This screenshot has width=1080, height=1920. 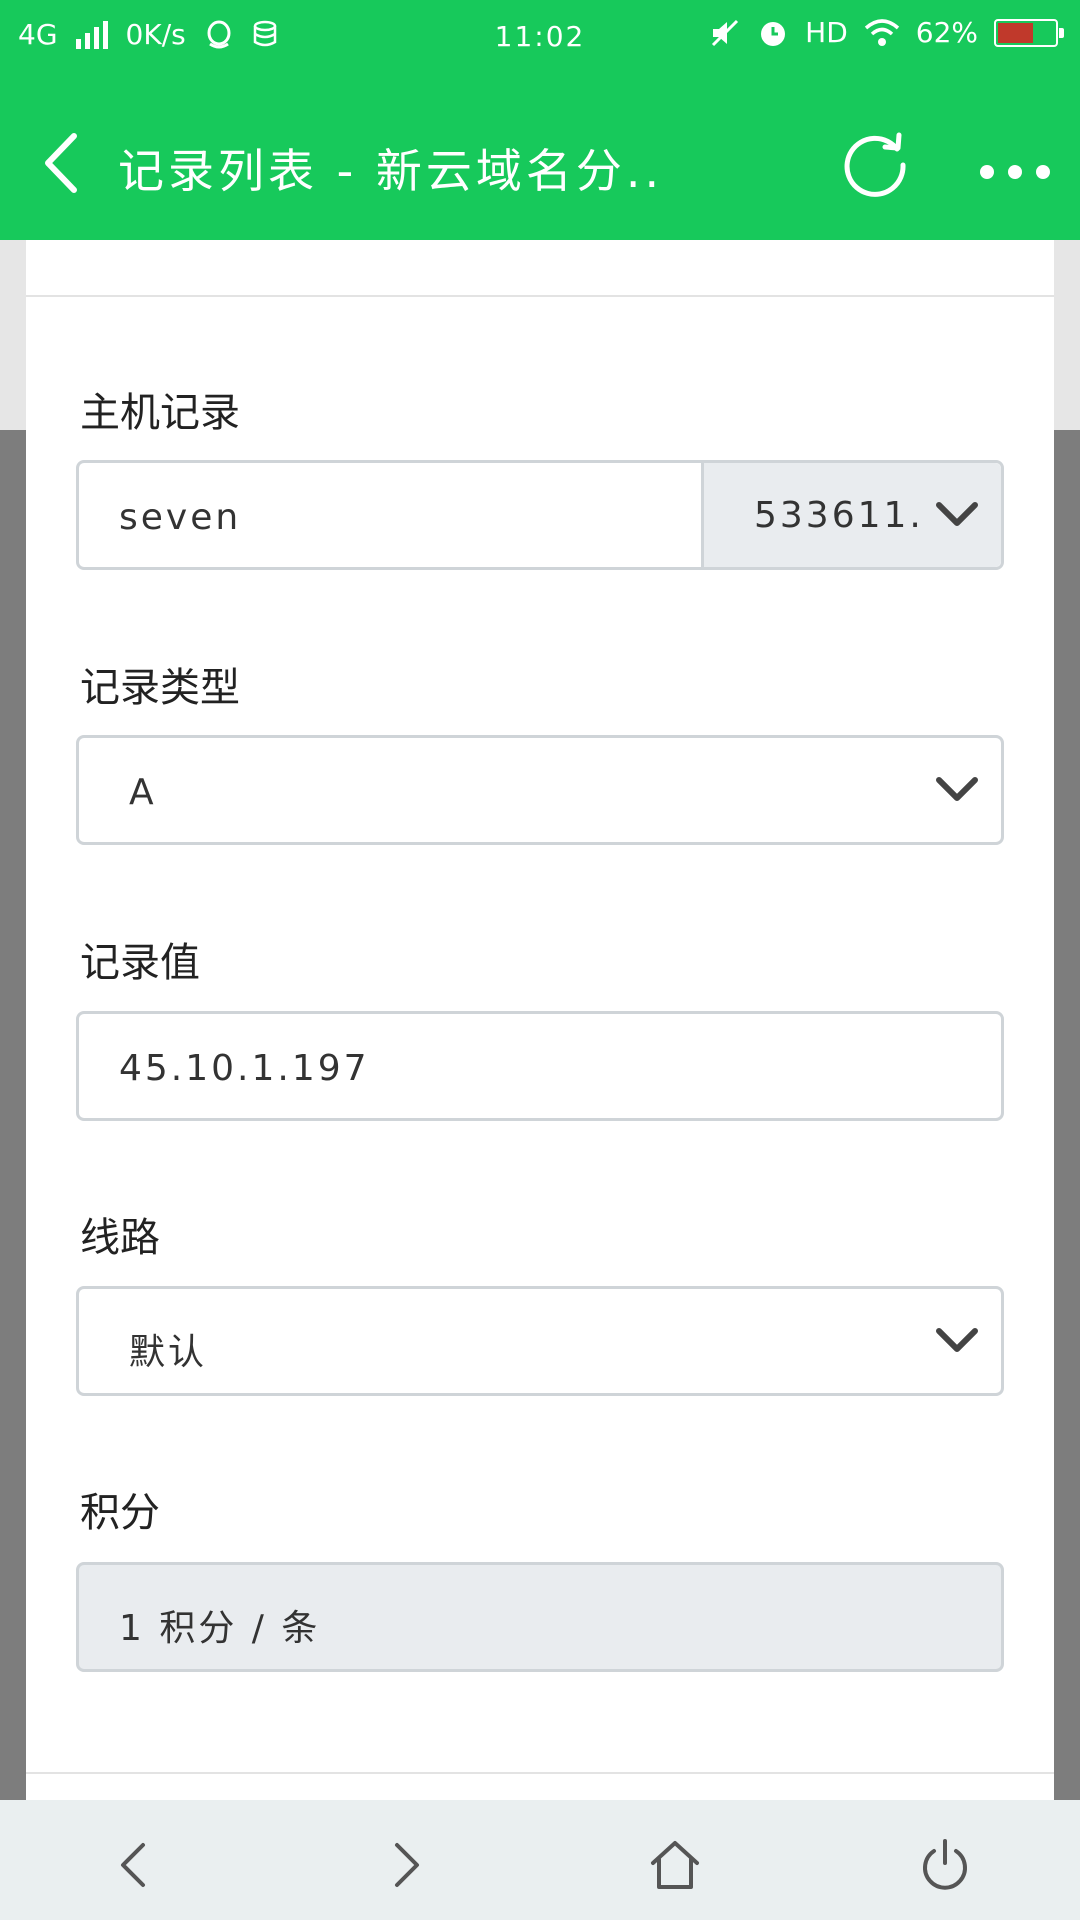 I want to click on status-right: HD 62%, so click(x=886, y=32).